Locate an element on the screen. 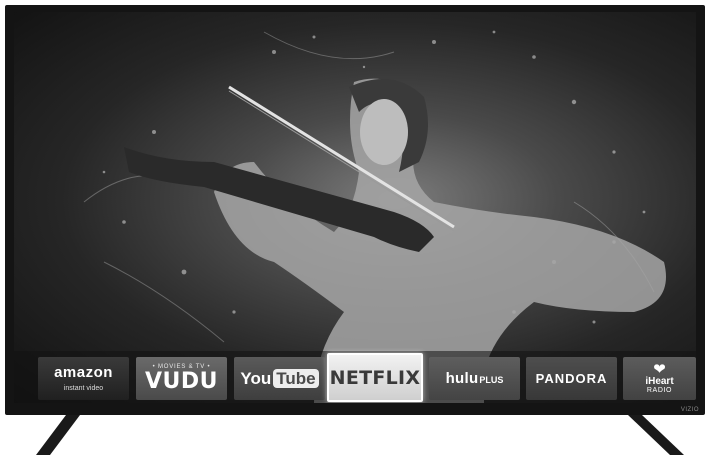 Image resolution: width=708 pixels, height=461 pixels. pandora-tile: PANDORA is located at coordinates (571, 378).